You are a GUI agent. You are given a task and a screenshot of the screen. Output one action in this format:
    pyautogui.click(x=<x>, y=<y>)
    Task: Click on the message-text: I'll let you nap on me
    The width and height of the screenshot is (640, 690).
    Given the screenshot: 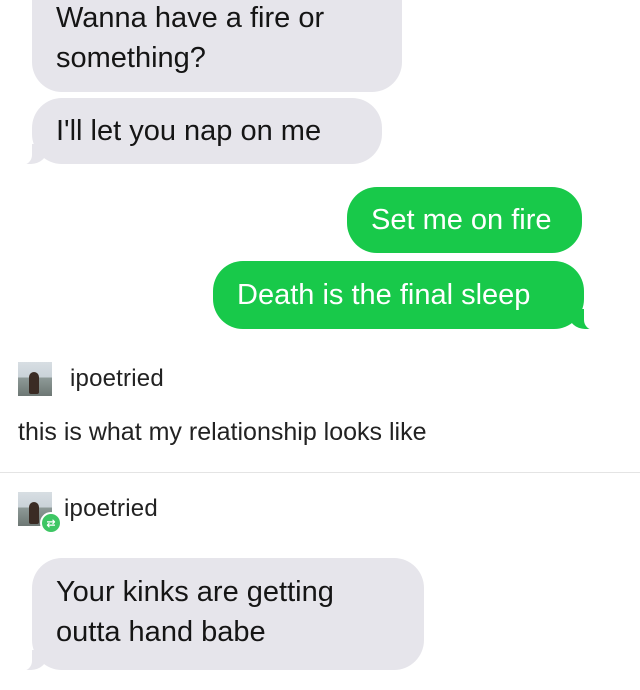 What is the action you would take?
    pyautogui.click(x=189, y=131)
    